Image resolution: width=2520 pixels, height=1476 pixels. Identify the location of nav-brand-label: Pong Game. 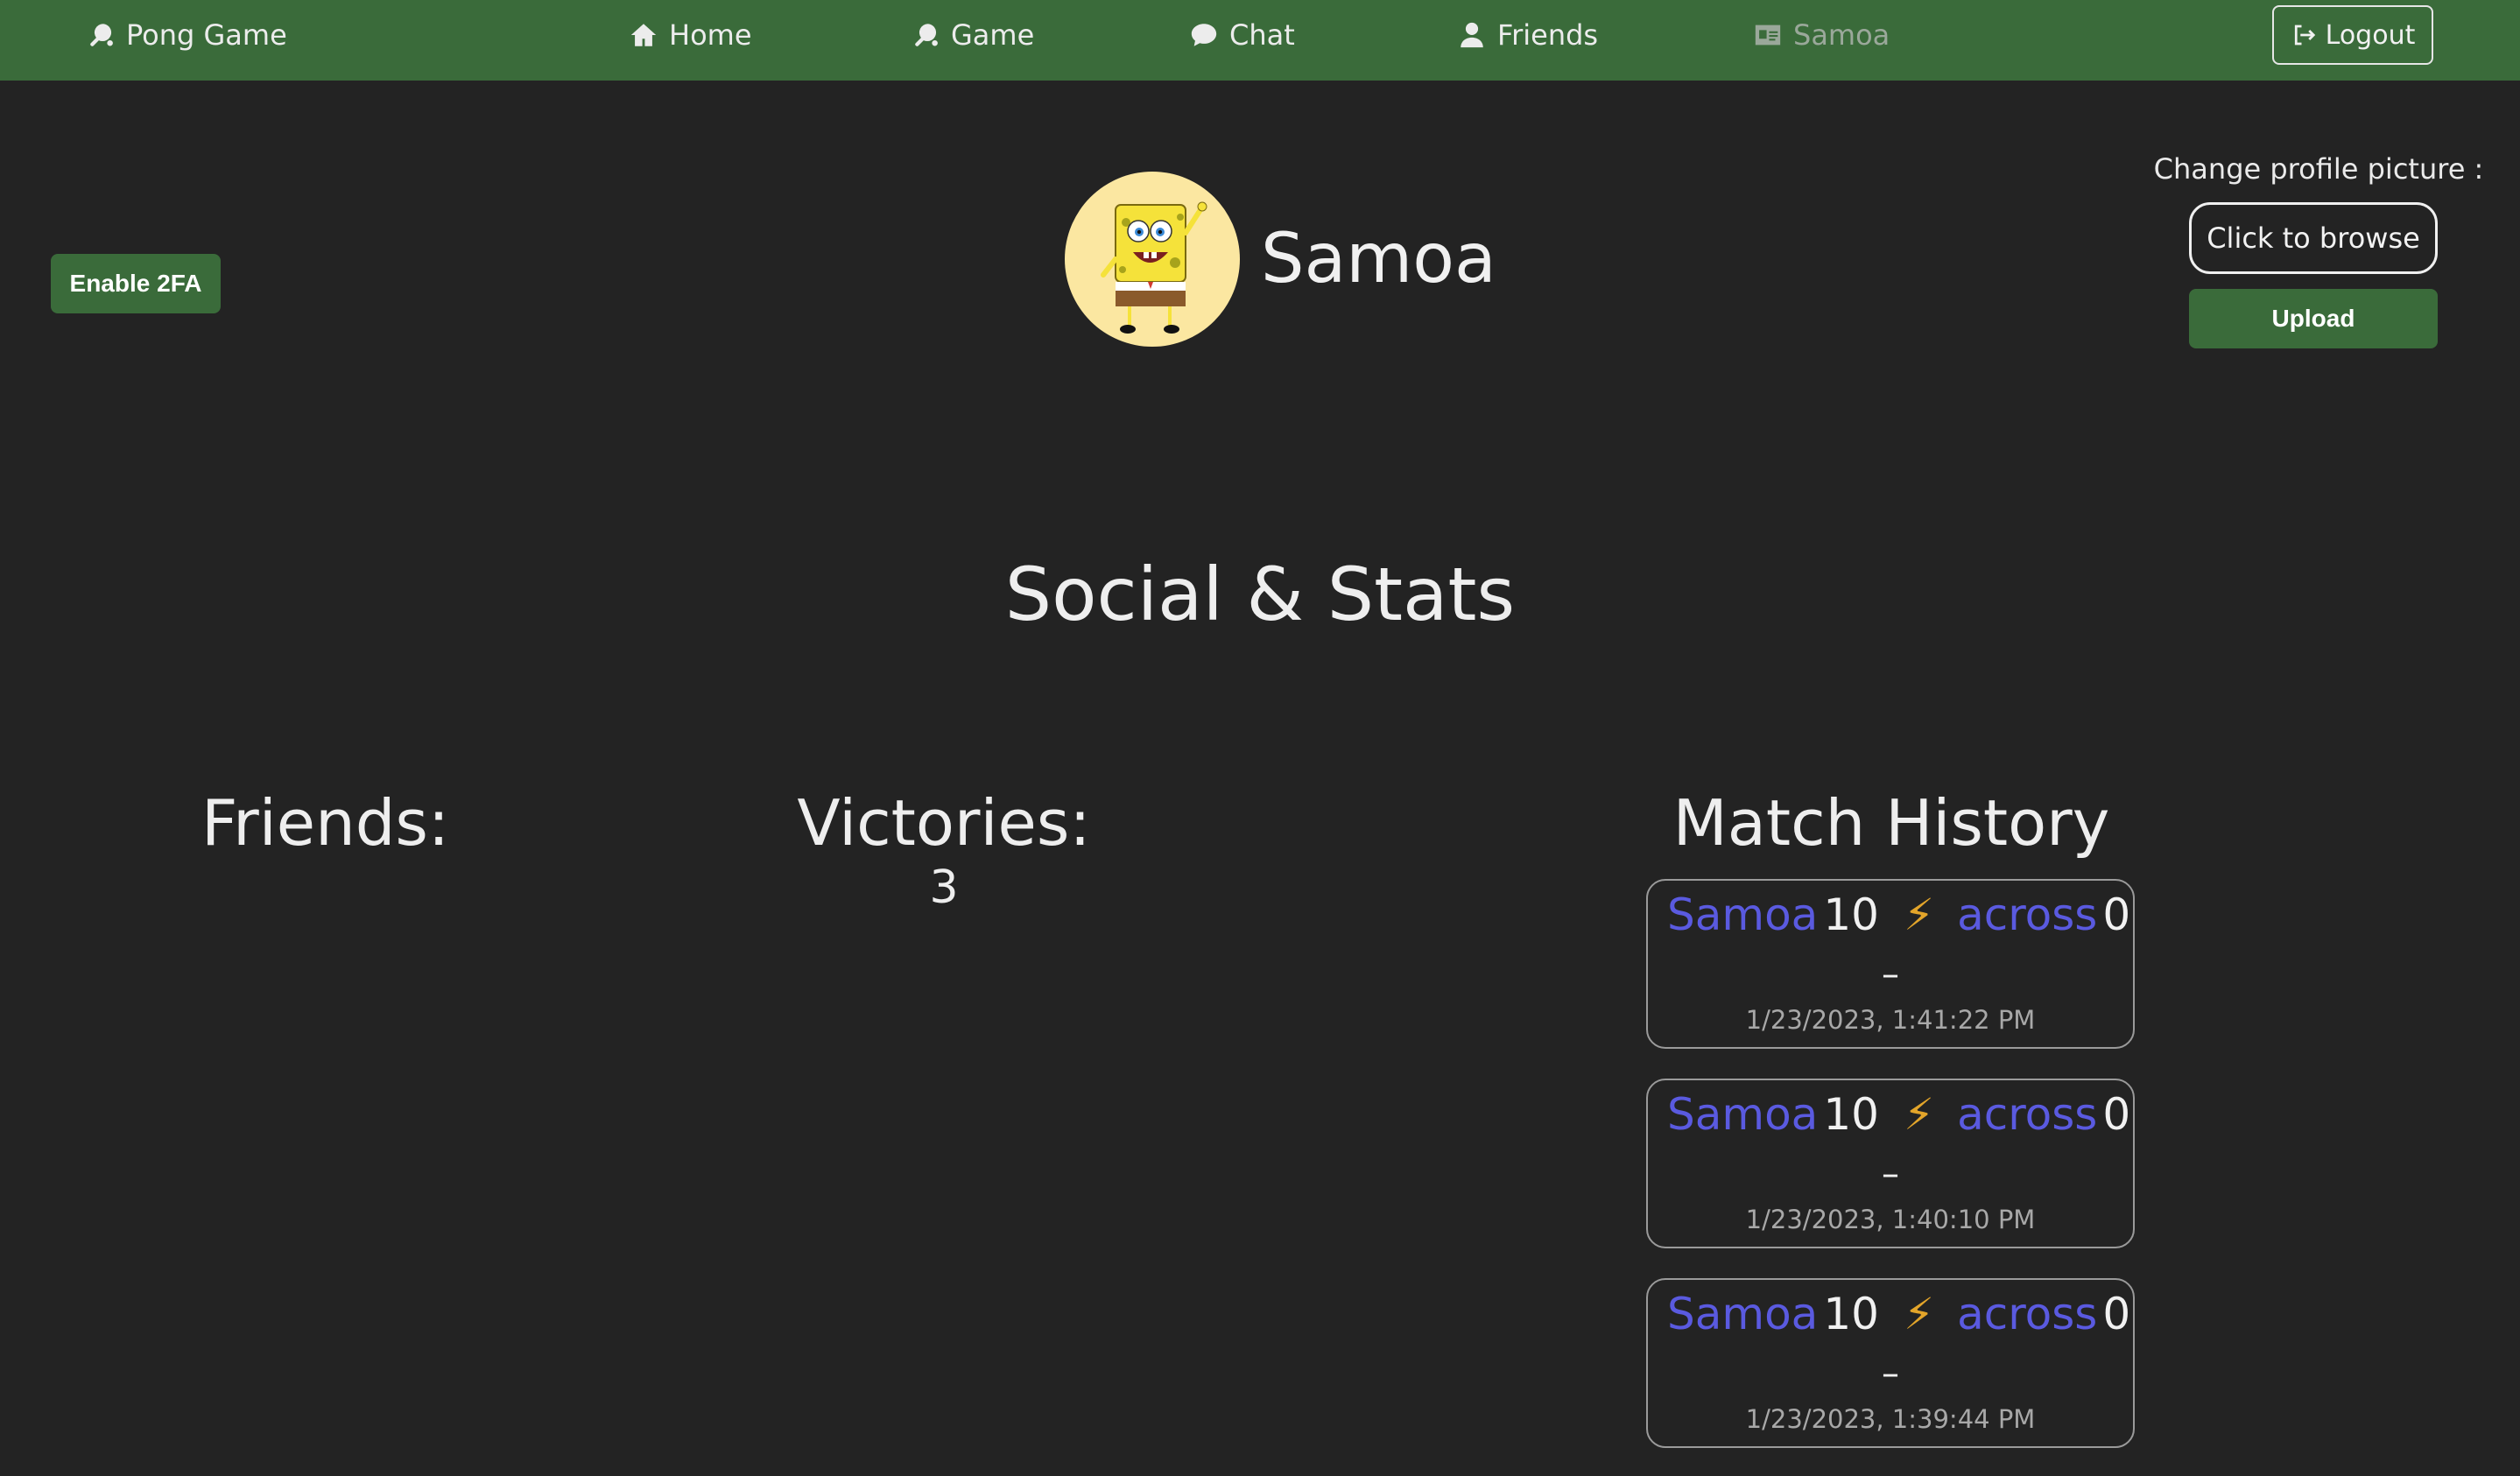
(206, 35).